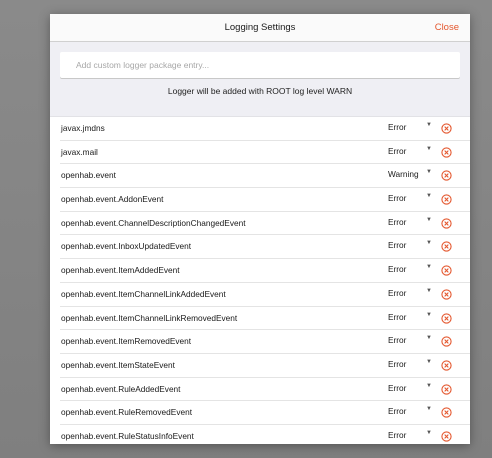 The height and width of the screenshot is (458, 492). I want to click on logger-name: openhab.event.ItemStateEvent, so click(118, 364).